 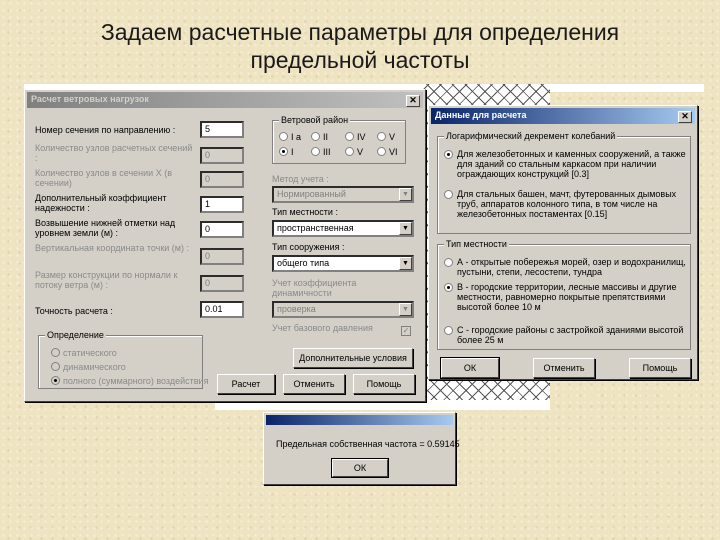 I want to click on calc-data-title: Данные для расчета, so click(x=481, y=115).